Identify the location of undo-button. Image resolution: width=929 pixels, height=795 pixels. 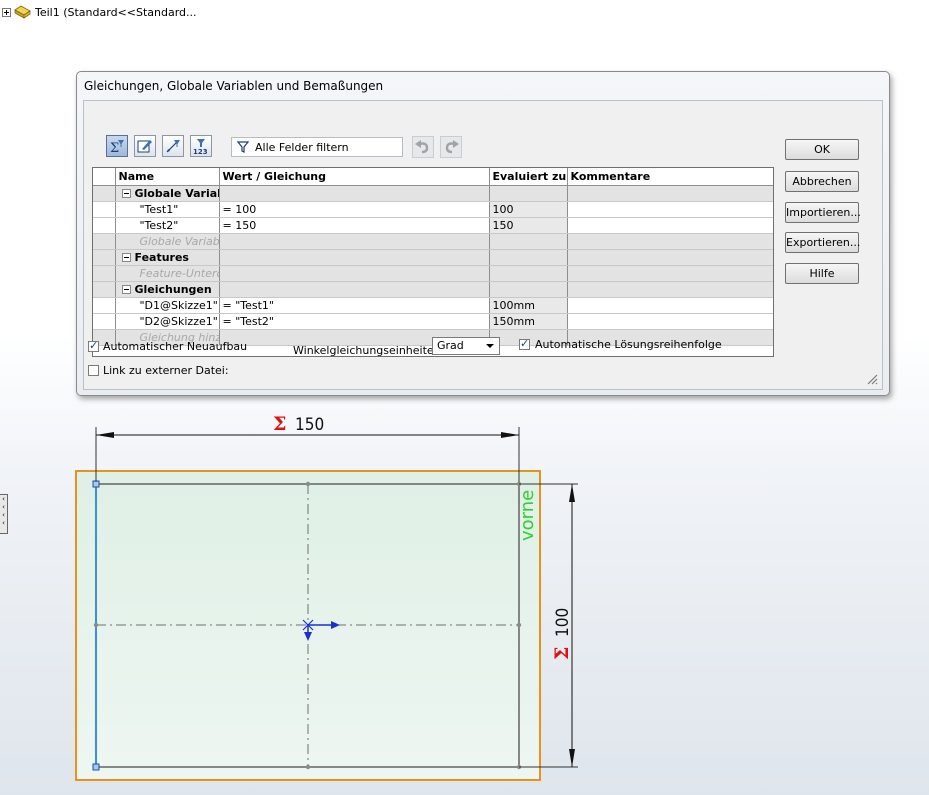
(423, 147).